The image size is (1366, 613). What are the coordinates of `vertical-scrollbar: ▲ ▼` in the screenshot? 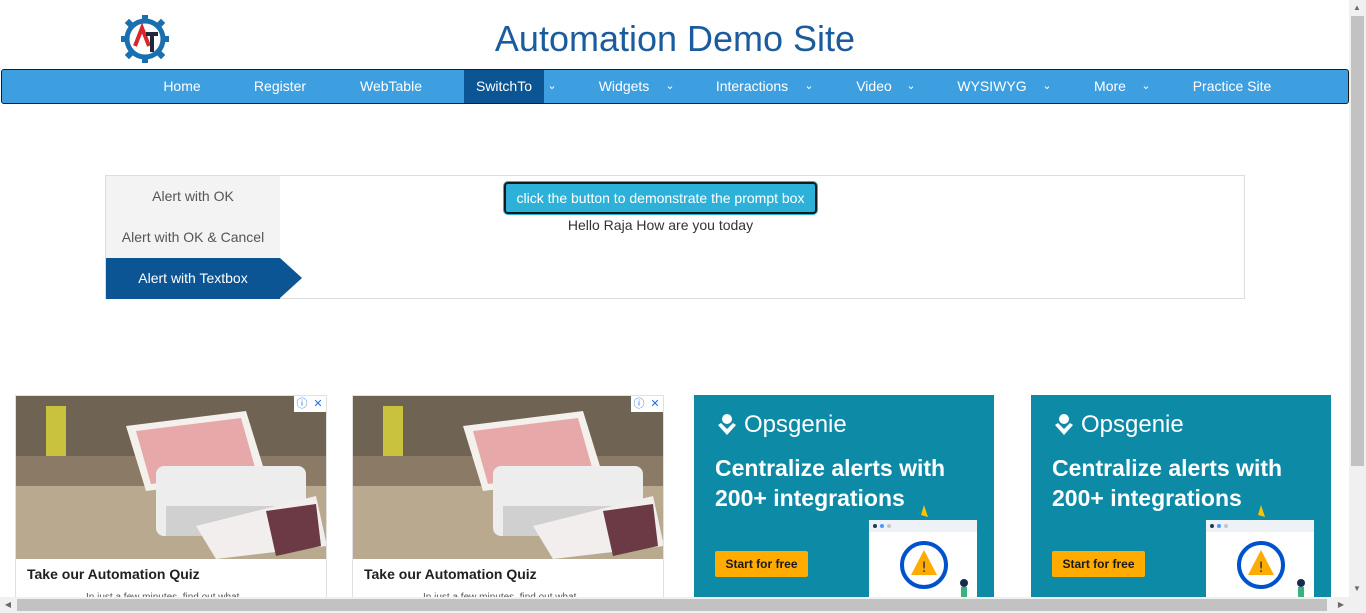 It's located at (1357, 298).